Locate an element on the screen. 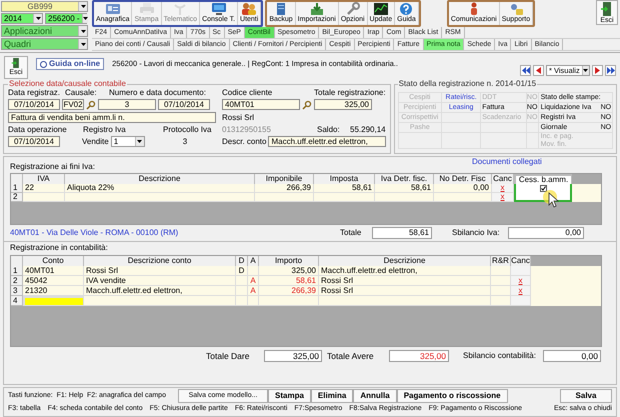 Image resolution: width=620 pixels, height=417 pixels. check-icon is located at coordinates (543, 188).